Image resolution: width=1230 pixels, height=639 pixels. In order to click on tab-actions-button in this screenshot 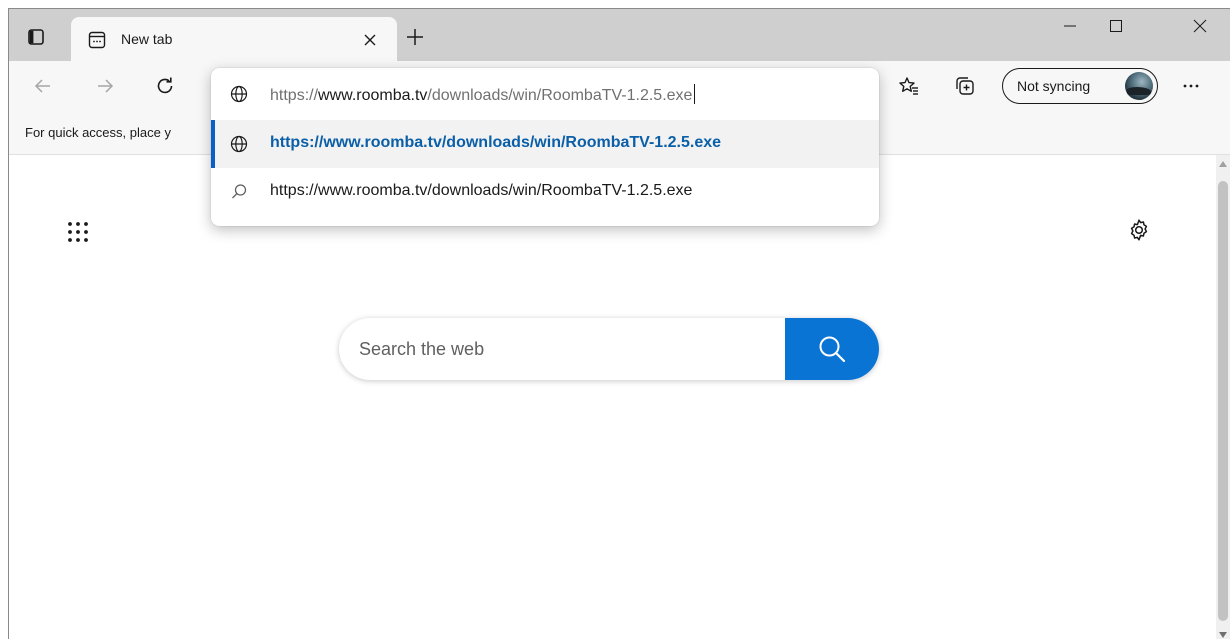, I will do `click(36, 37)`.